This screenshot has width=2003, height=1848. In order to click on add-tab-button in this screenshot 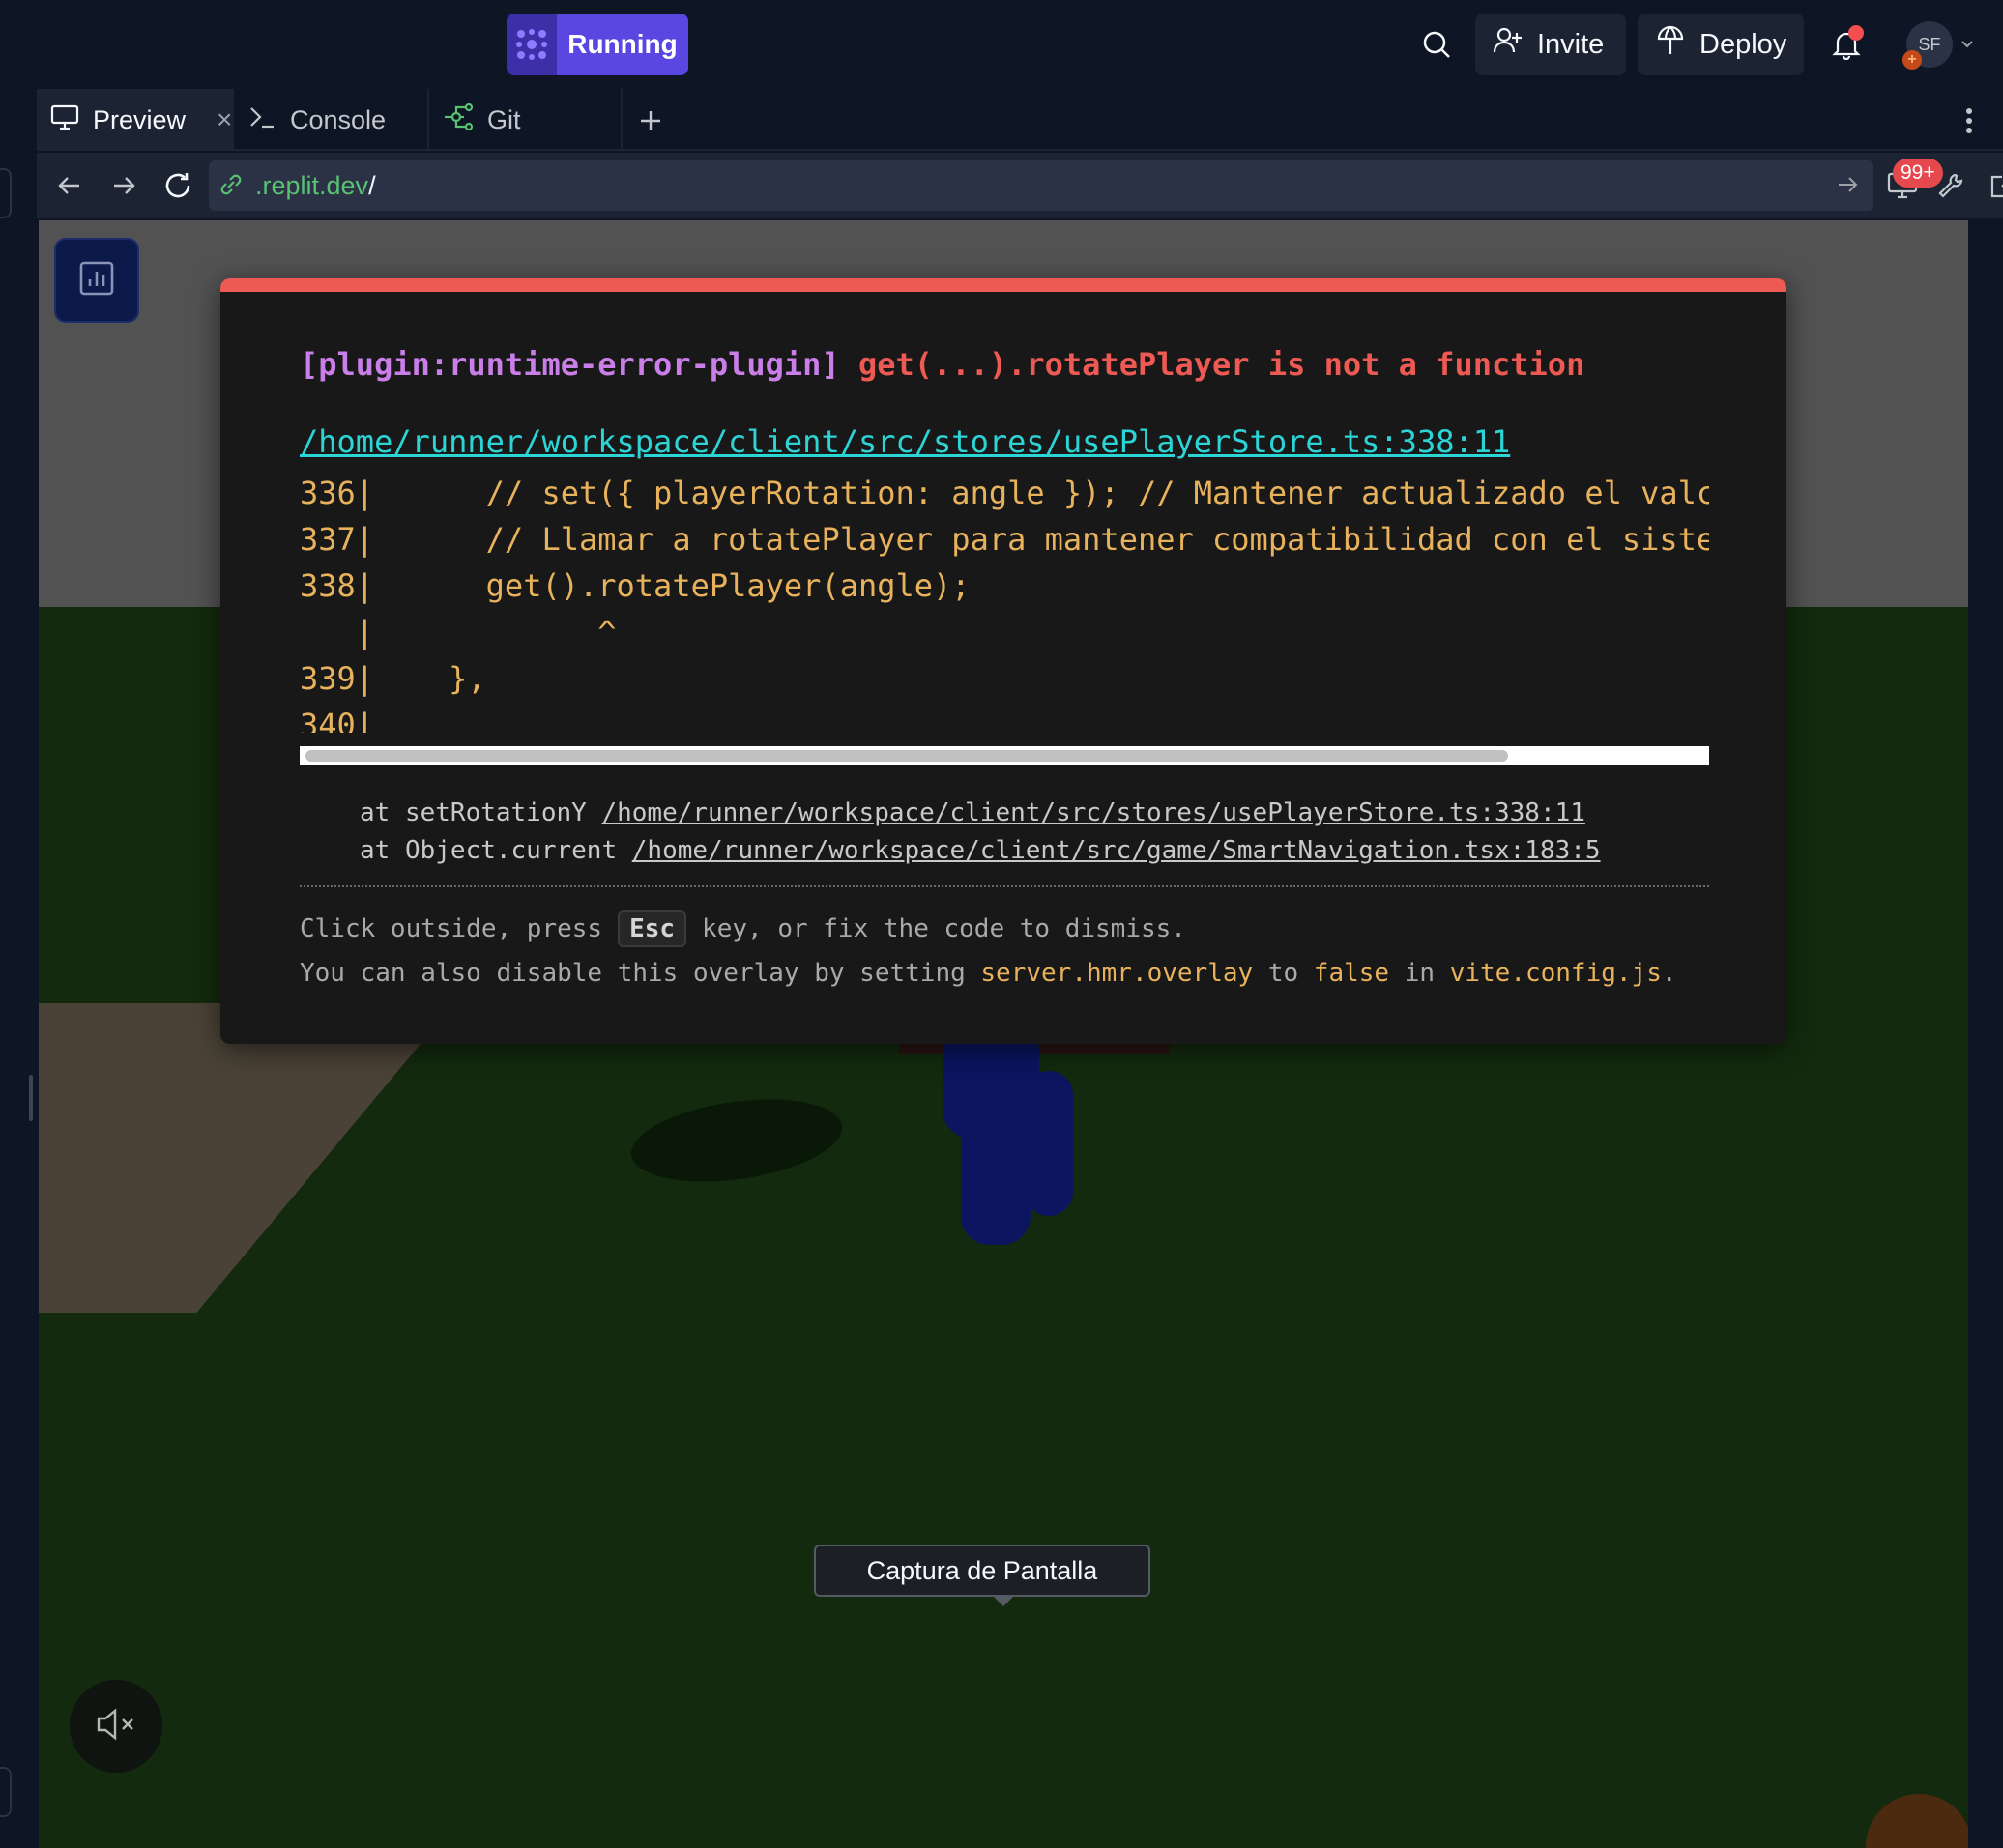, I will do `click(650, 121)`.